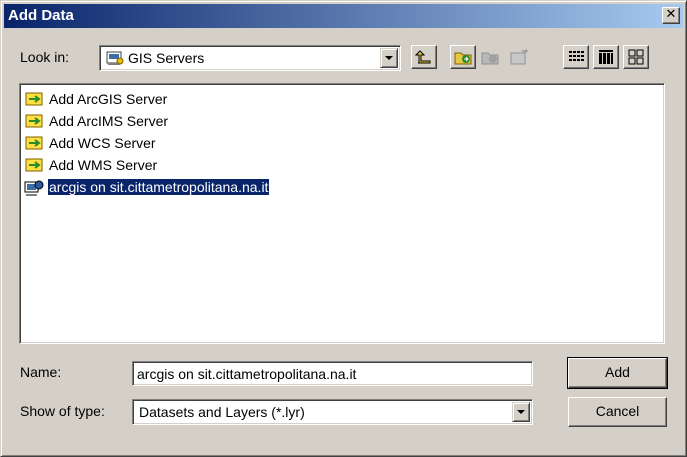 The image size is (687, 457). Describe the element at coordinates (115, 58) in the screenshot. I see `gis-servers-icon` at that location.